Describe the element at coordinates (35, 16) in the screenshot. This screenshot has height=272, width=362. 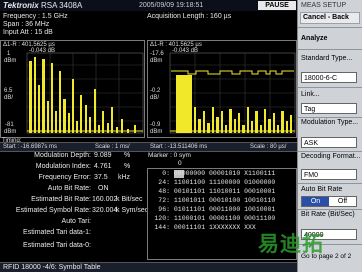
I see `frequency-readout: Frequency : 1.5 GHz` at that location.